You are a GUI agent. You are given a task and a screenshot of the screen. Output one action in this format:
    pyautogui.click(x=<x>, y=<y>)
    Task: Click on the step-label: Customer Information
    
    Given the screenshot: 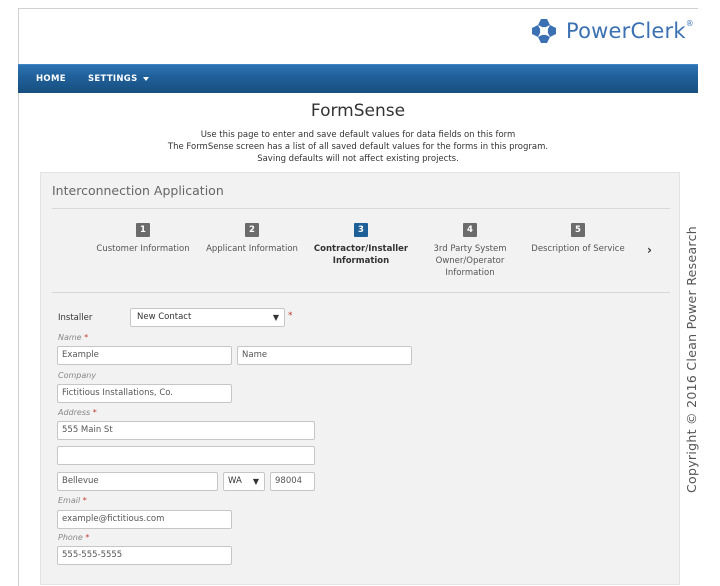 What is the action you would take?
    pyautogui.click(x=143, y=249)
    